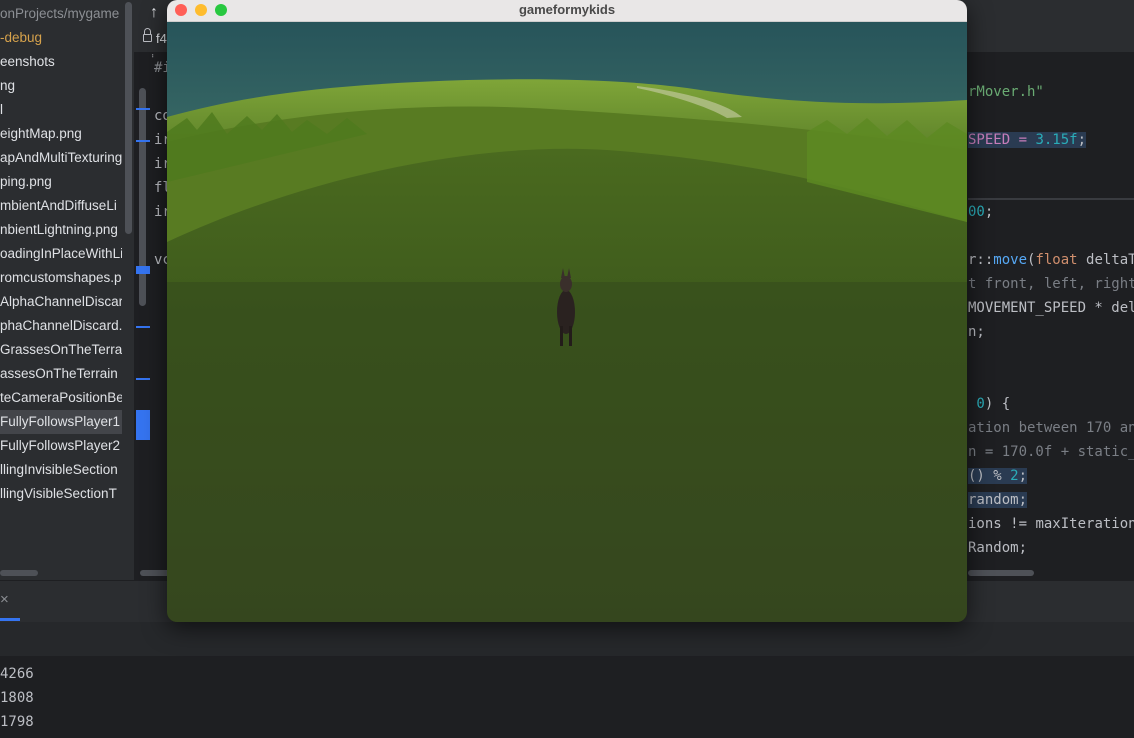  I want to click on tree-item: eenshots, so click(61, 62).